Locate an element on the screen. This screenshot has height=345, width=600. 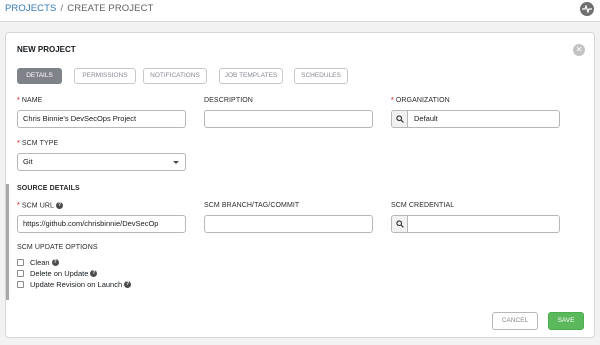
scm-type-label-text: SCM TYPE is located at coordinates (40, 143).